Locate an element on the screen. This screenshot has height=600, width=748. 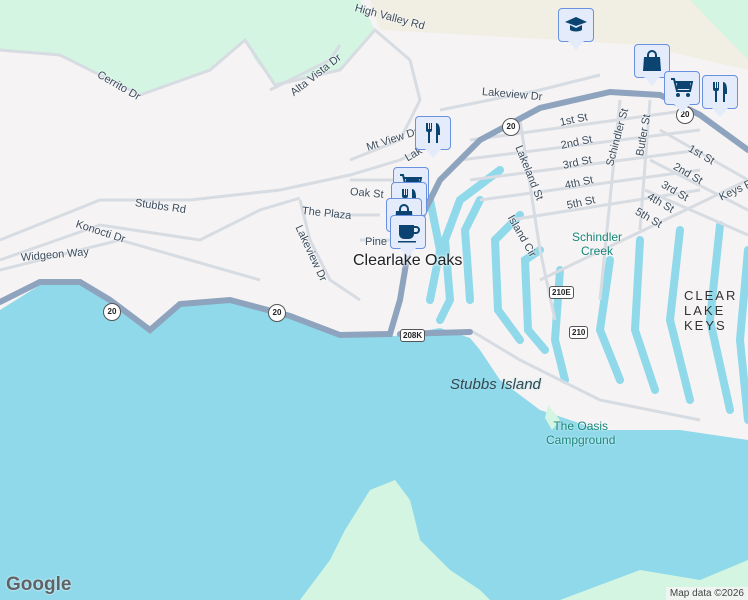
campground-label-line: The Oasis is located at coordinates (581, 426).